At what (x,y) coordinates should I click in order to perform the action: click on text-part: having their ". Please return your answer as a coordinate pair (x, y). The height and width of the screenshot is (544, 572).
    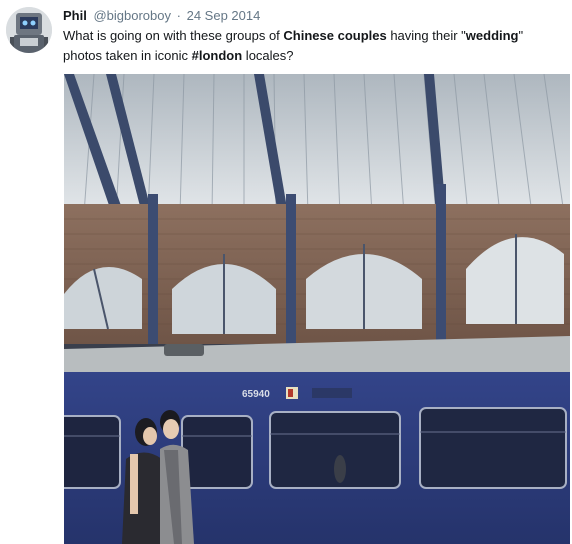
    Looking at the image, I should click on (426, 35).